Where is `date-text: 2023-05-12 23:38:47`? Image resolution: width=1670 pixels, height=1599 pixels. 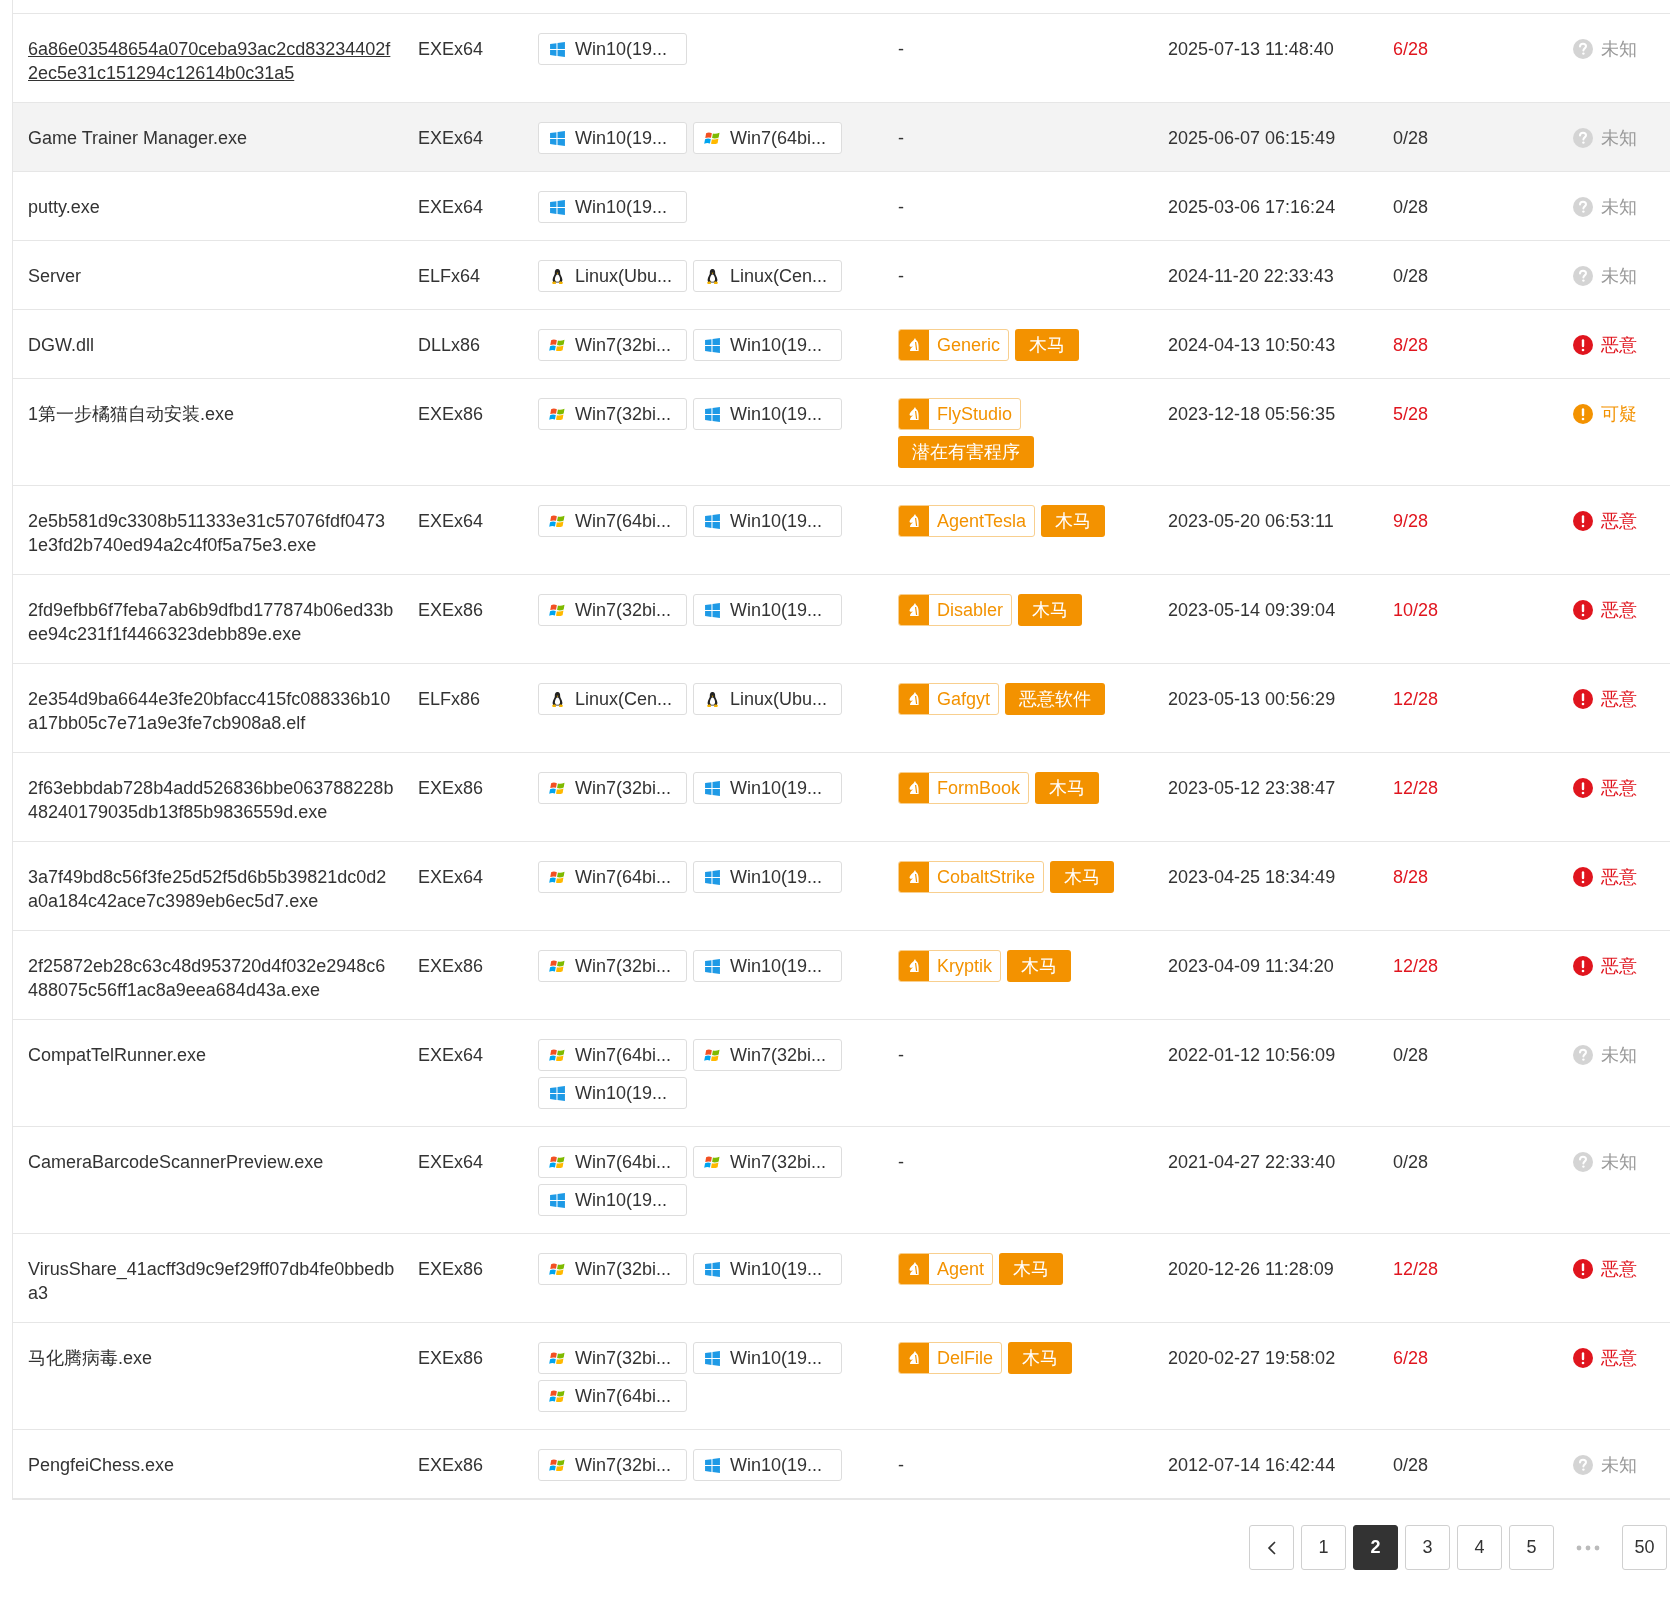 date-text: 2023-05-12 23:38:47 is located at coordinates (1252, 788).